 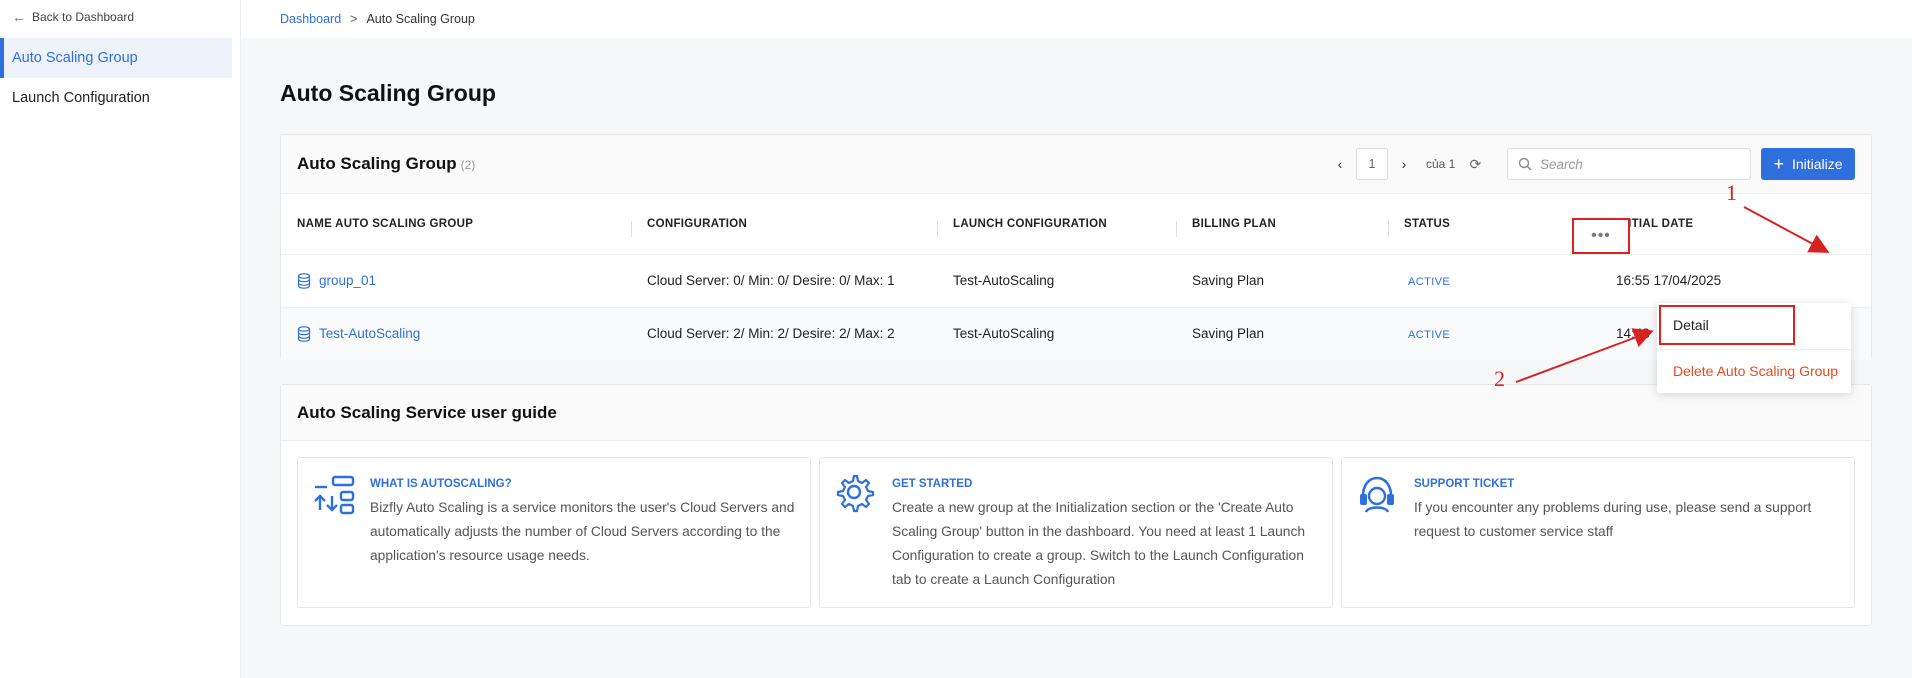 I want to click on search-input, so click(x=1640, y=164).